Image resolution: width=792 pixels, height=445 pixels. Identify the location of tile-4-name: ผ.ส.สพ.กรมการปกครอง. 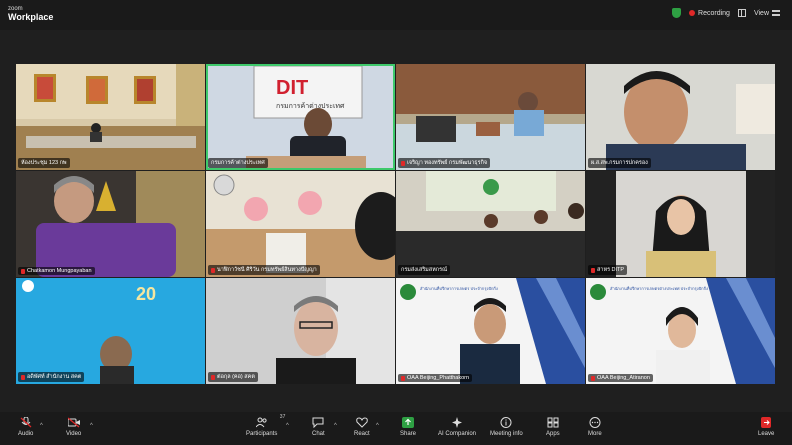
(619, 163).